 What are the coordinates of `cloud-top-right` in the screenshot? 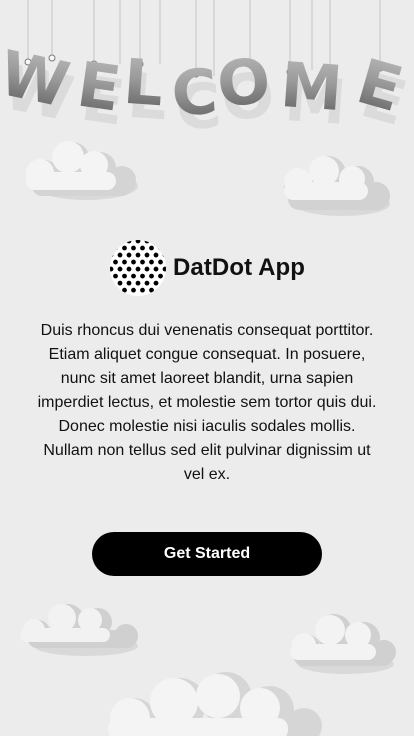 It's located at (337, 186).